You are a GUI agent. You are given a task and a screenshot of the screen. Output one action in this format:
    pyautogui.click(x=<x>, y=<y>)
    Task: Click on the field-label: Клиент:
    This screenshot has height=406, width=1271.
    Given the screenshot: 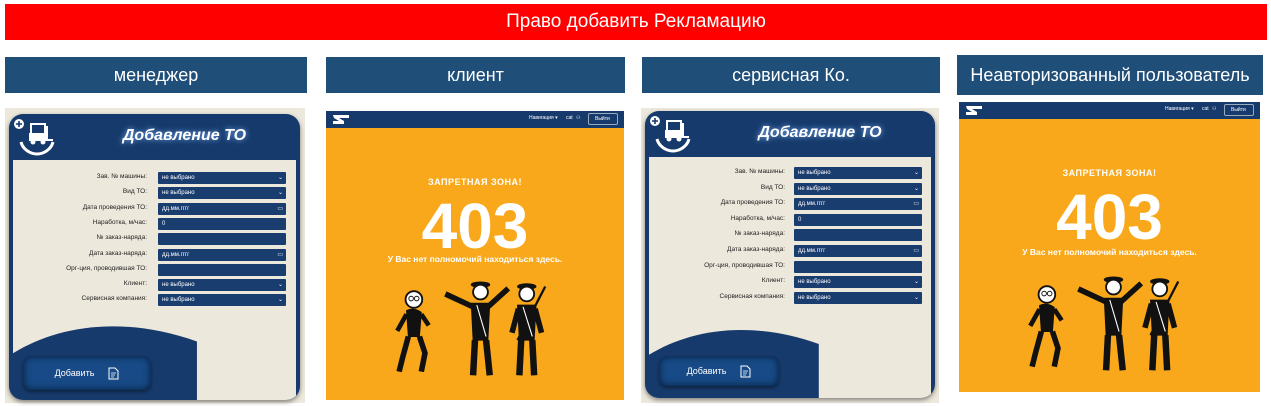 What is the action you would take?
    pyautogui.click(x=135, y=284)
    